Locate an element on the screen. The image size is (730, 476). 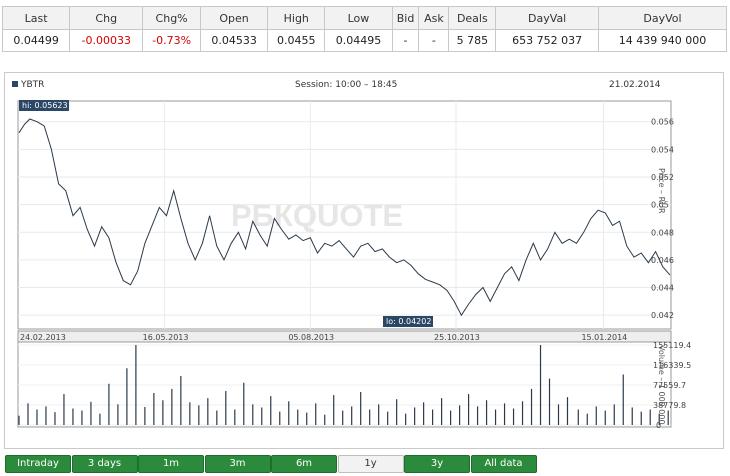
watermark: РБКQUOTE is located at coordinates (317, 215).